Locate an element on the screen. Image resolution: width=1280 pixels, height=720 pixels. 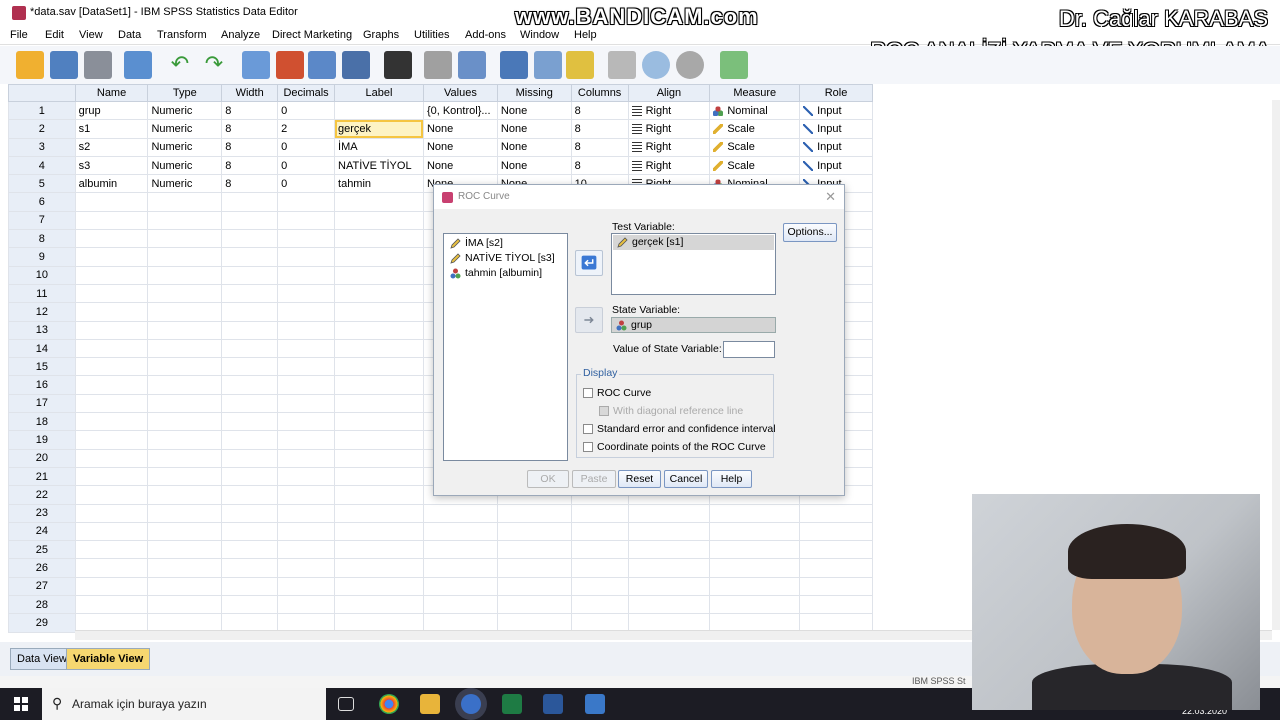
std-error-checkbox-label: Standard error and confidence interval is located at coordinates (686, 429).